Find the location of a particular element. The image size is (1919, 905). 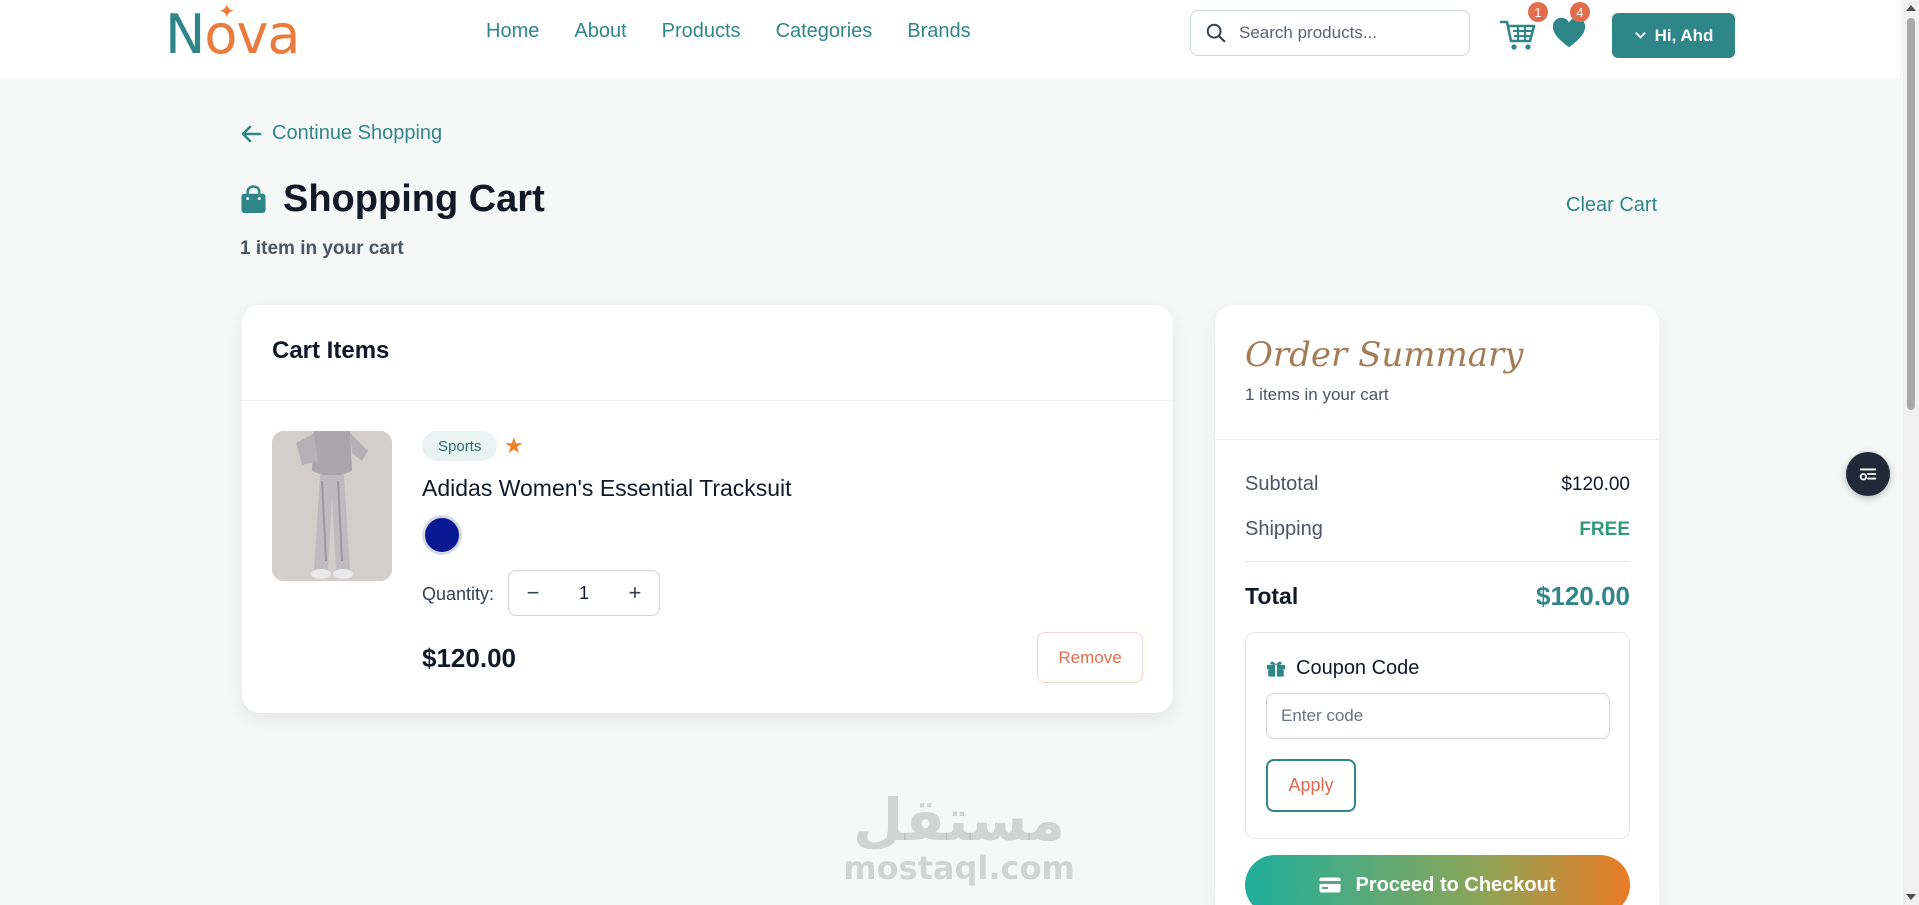

coupon-code-input is located at coordinates (1438, 716).